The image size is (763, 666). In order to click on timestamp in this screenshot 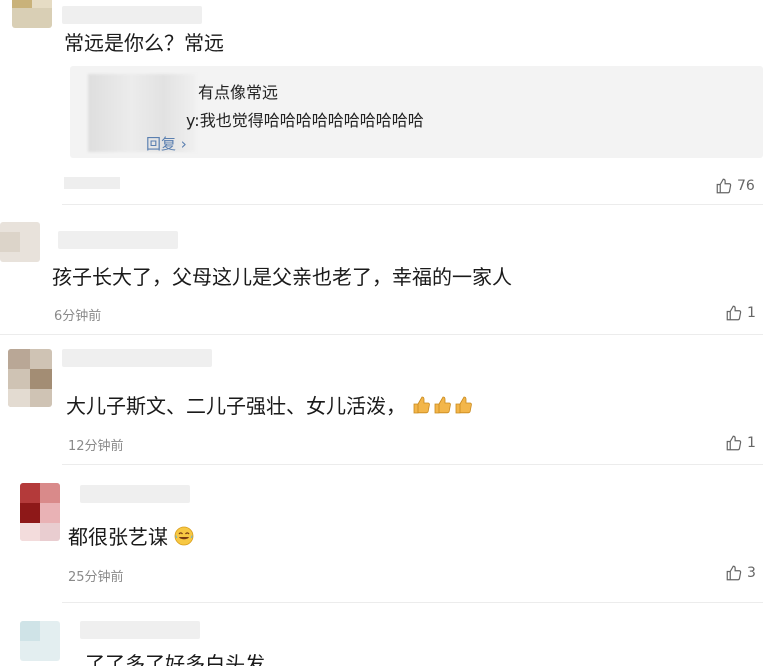, I will do `click(92, 185)`.